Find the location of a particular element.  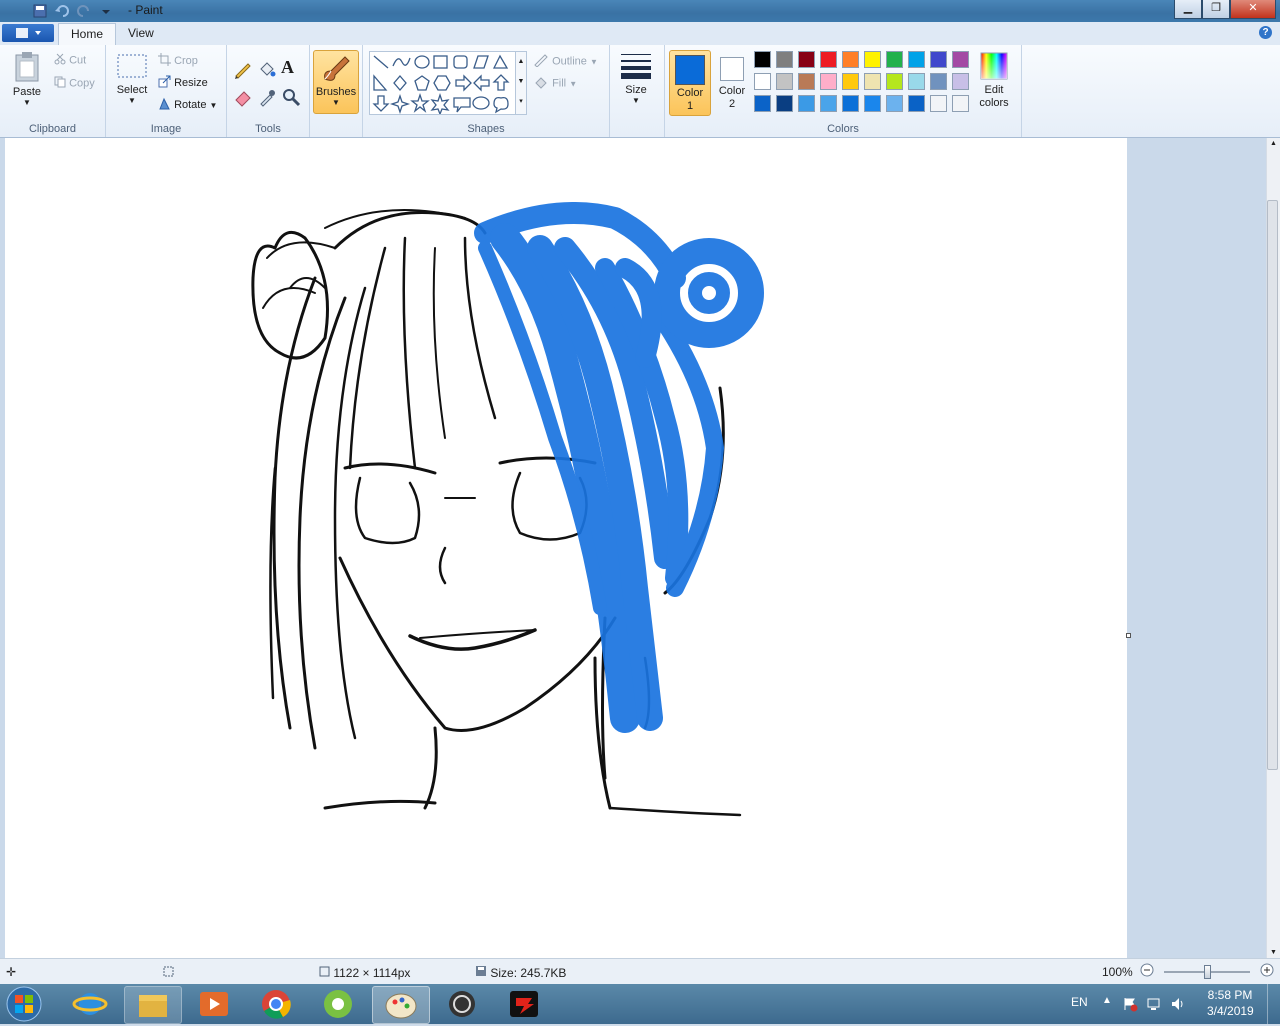

taskbar-chrome is located at coordinates (276, 1004).